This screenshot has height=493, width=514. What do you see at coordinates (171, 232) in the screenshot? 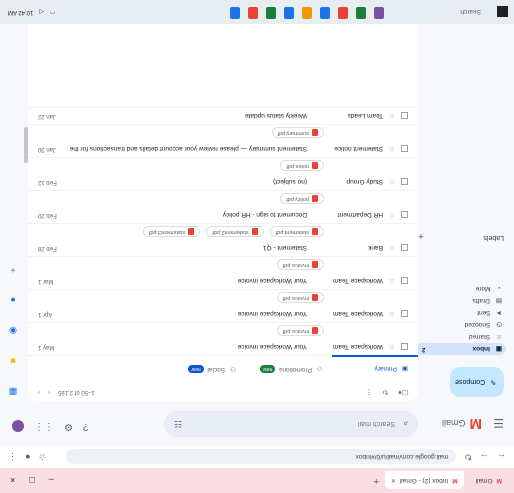
I see `attachment-chip: statement3.pdf` at bounding box center [171, 232].